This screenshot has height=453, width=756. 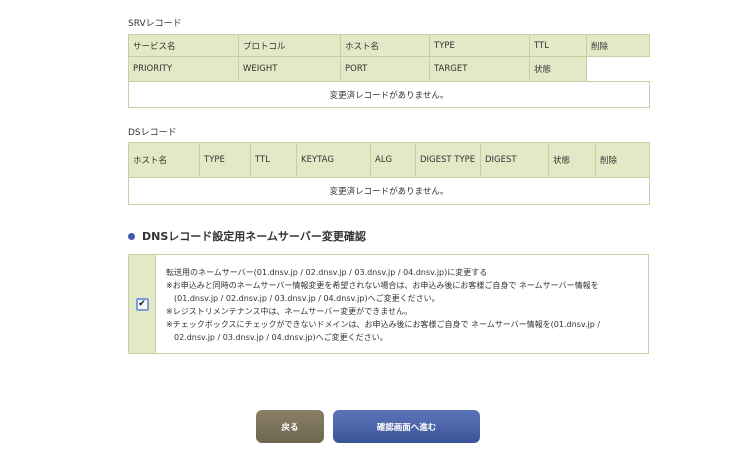 I want to click on ns-confirm-heading-text: DNSレコード設定用ネームサーバー変更確認, so click(x=254, y=236).